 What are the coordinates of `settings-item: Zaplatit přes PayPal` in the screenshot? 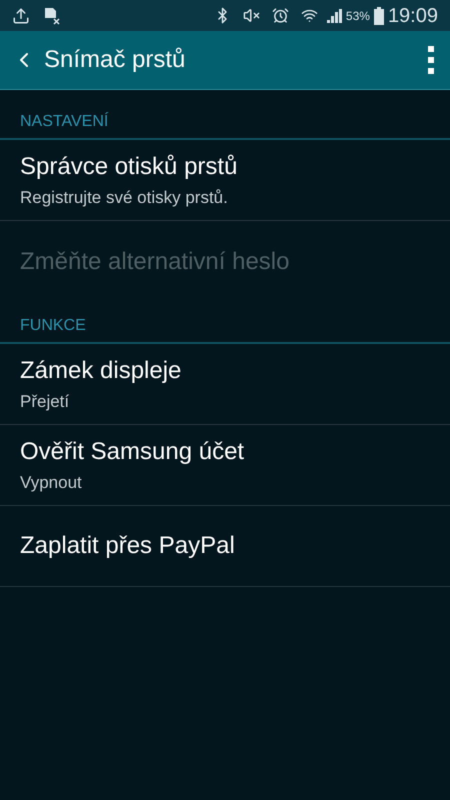 It's located at (225, 546).